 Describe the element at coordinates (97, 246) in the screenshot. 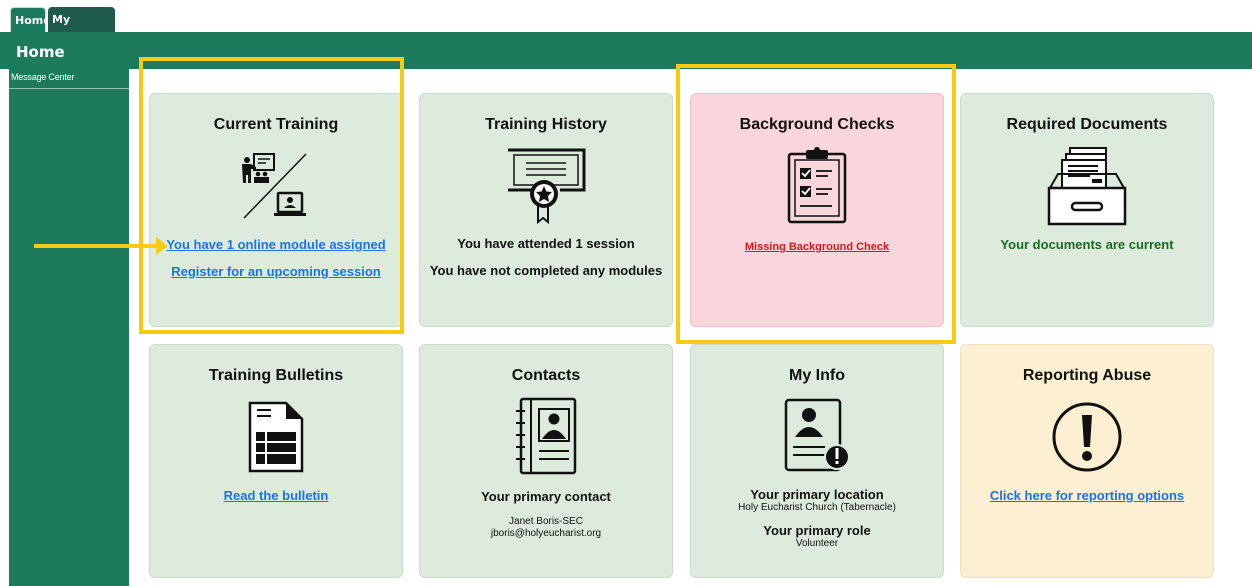

I see `annotation-arrow-shaft` at that location.